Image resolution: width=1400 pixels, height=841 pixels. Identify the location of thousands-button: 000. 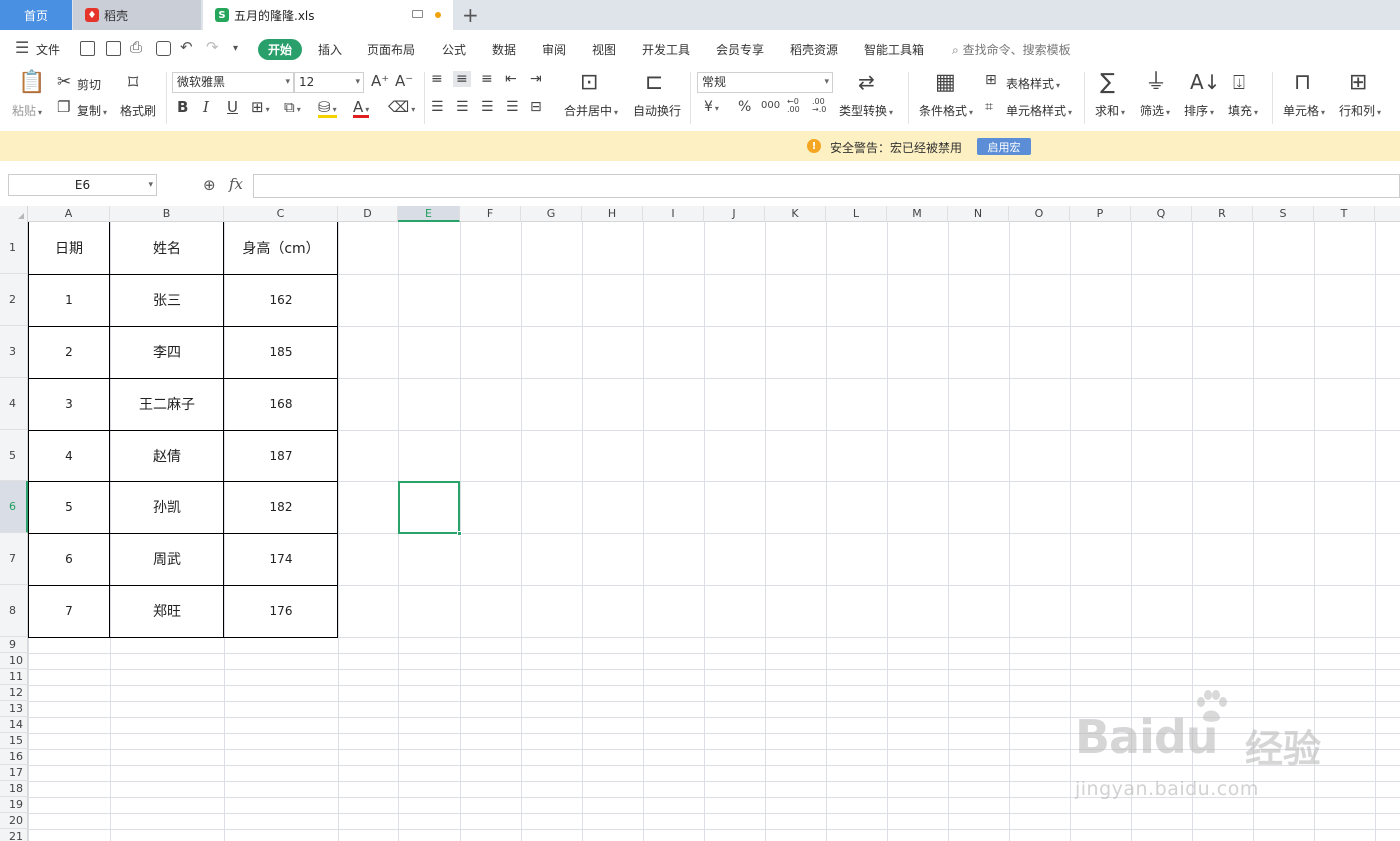
(770, 106).